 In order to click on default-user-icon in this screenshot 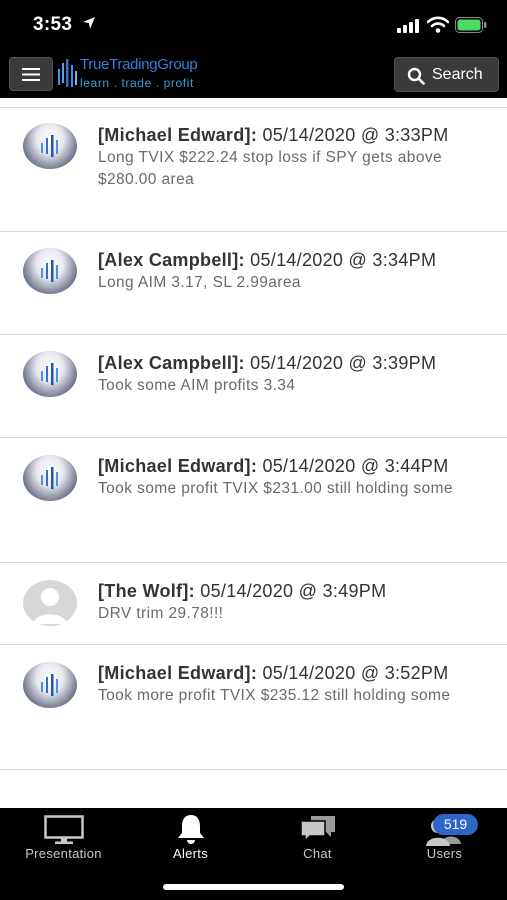, I will do `click(50, 606)`.